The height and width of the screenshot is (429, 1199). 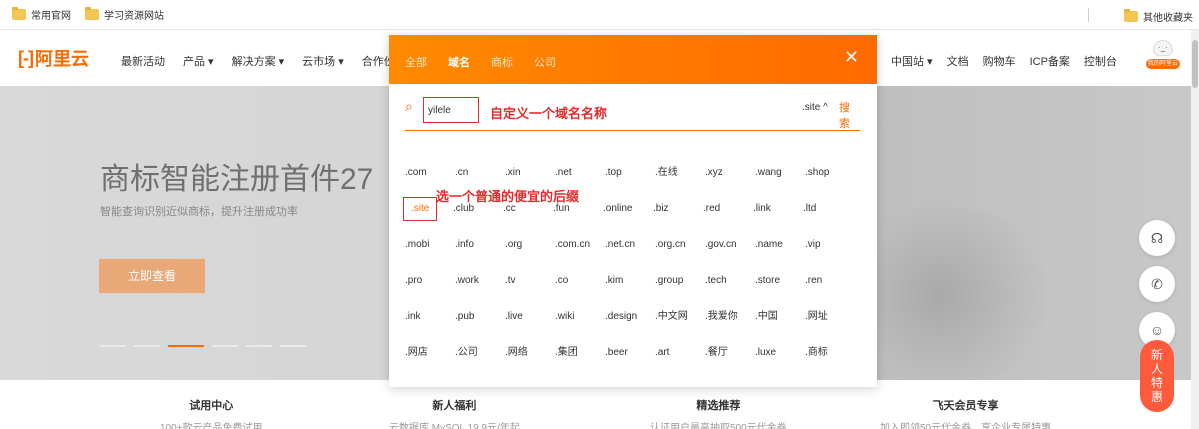 What do you see at coordinates (580, 328) in the screenshot?
I see `suffix-option: .wiki` at bounding box center [580, 328].